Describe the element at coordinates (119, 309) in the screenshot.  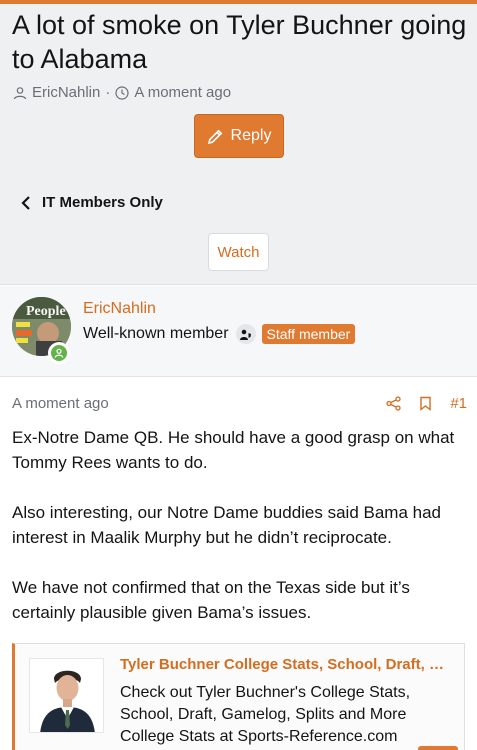
I see `post-username: EricNahlin` at that location.